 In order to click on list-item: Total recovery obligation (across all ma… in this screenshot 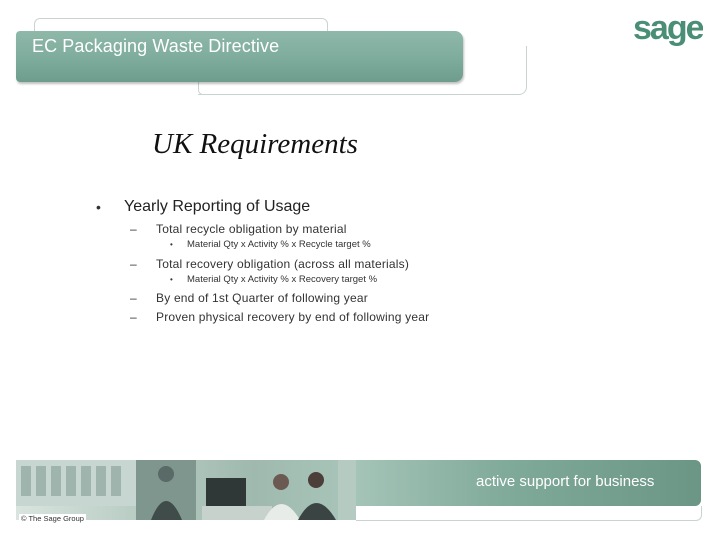, I will do `click(283, 264)`.